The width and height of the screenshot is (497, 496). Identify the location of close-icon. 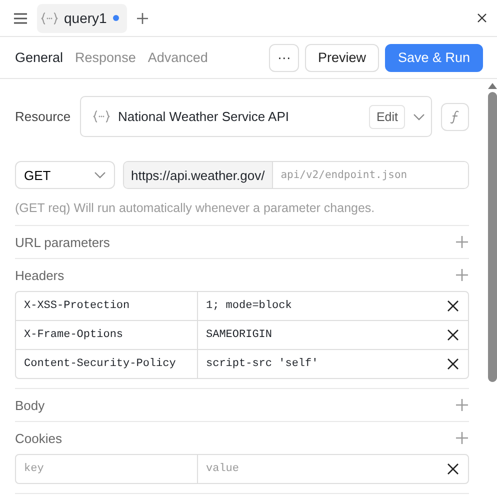
(482, 18).